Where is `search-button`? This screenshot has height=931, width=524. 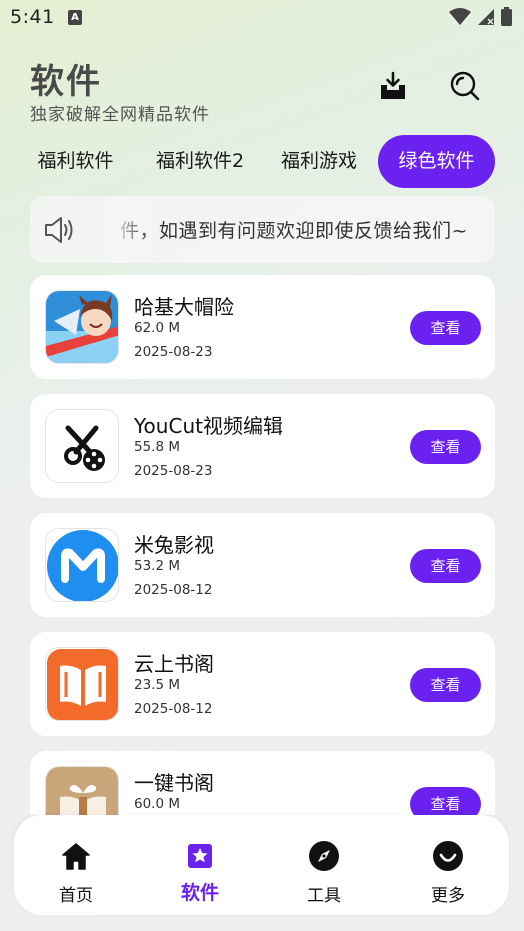
search-button is located at coordinates (465, 86).